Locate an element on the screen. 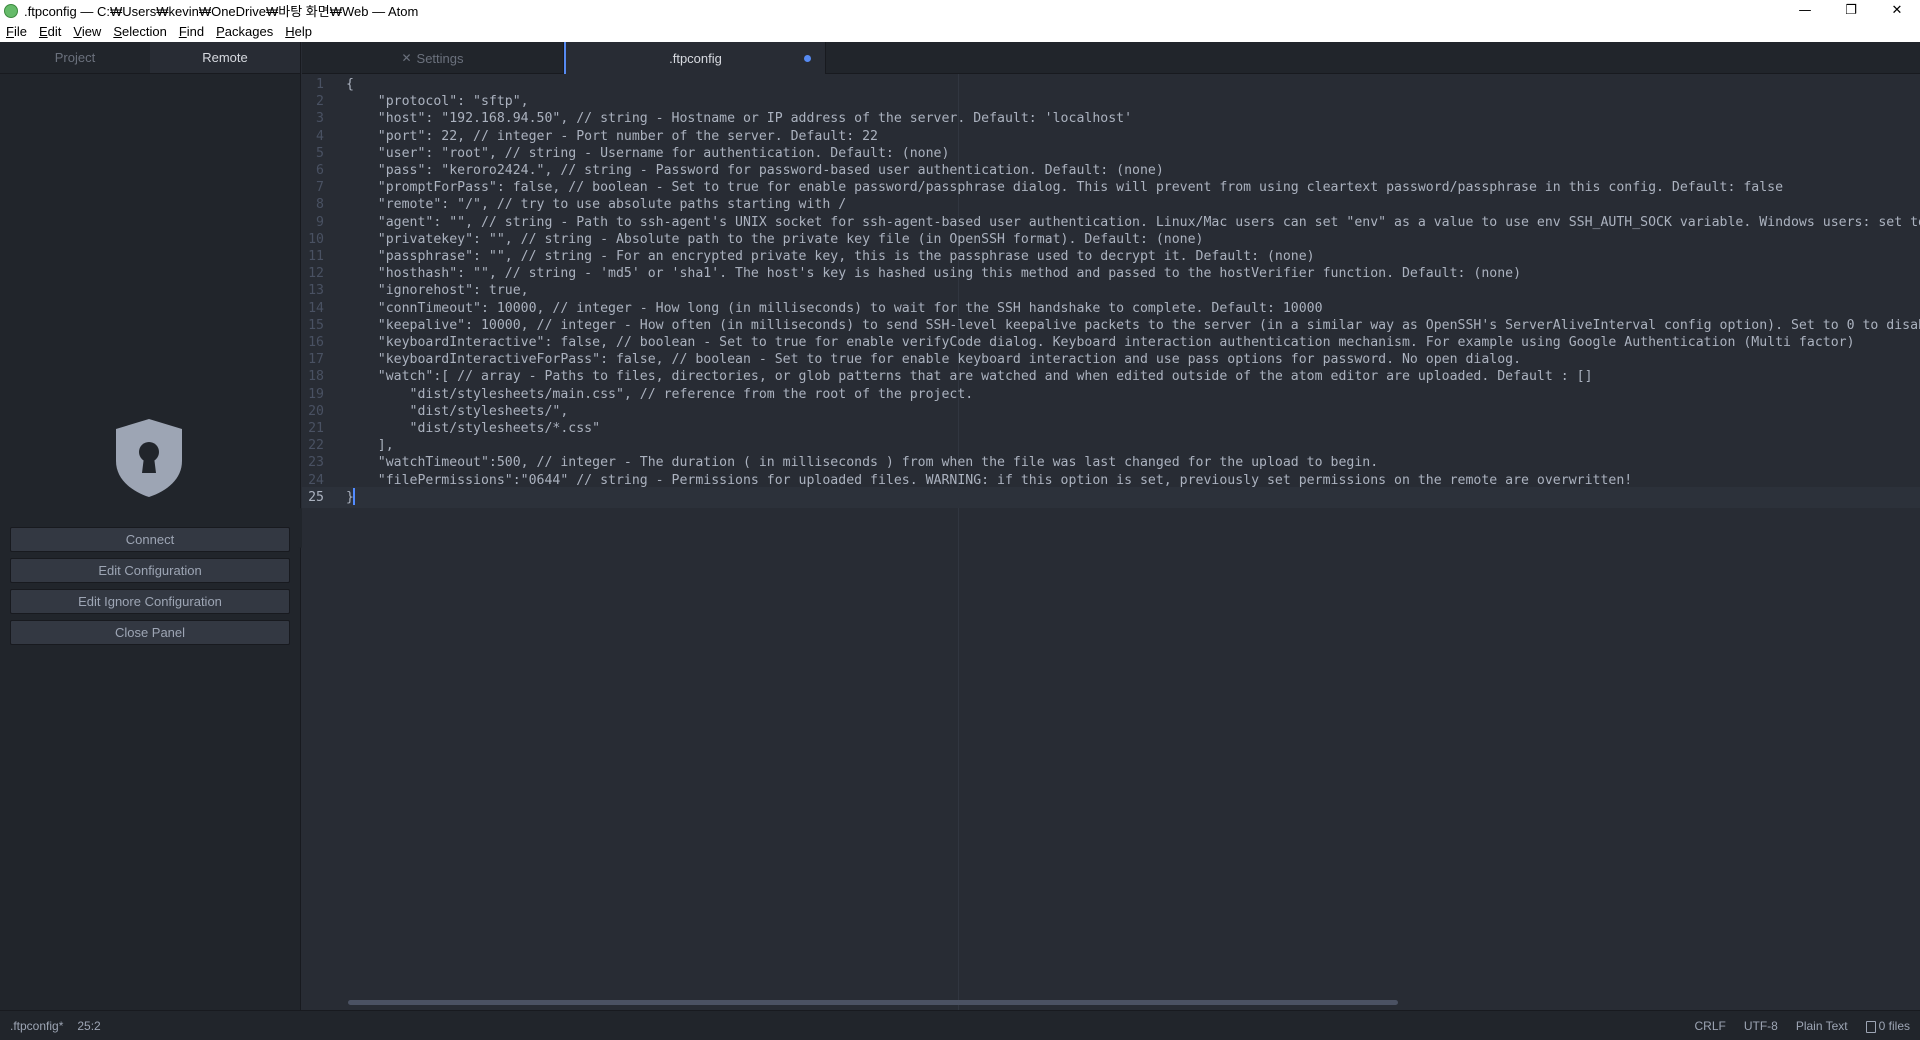  line-text: "ignorehost": true, is located at coordinates (437, 291).